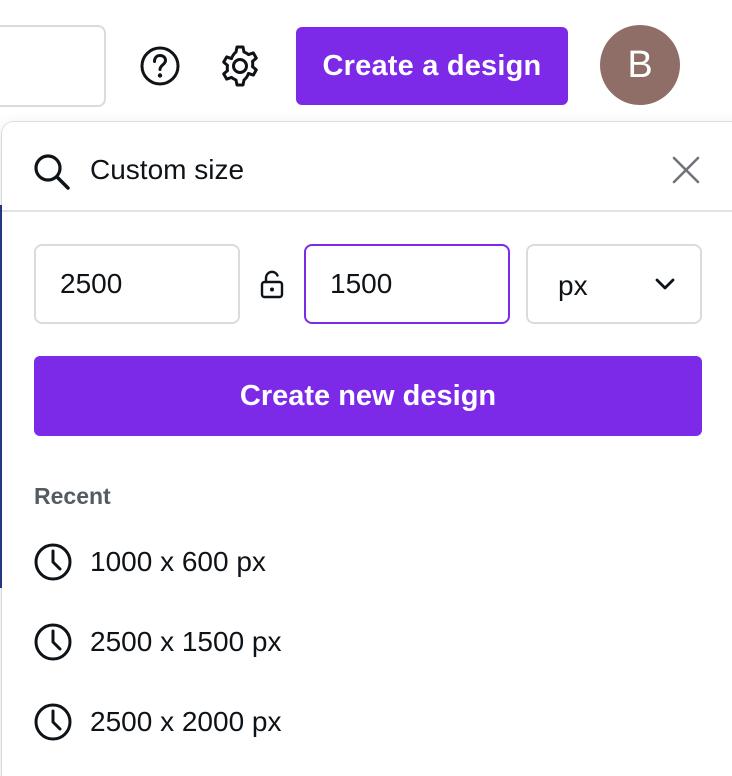  Describe the element at coordinates (178, 561) in the screenshot. I see `recent-item-label: 1000 x 600 px` at that location.